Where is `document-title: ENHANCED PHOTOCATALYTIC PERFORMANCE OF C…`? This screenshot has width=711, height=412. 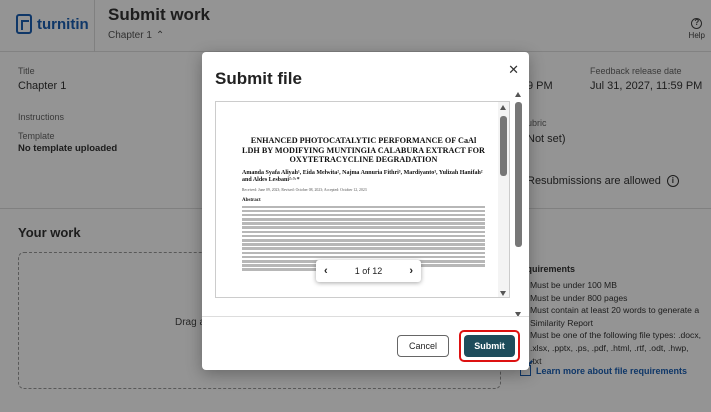 document-title: ENHANCED PHOTOCATALYTIC PERFORMANCE OF C… is located at coordinates (363, 150).